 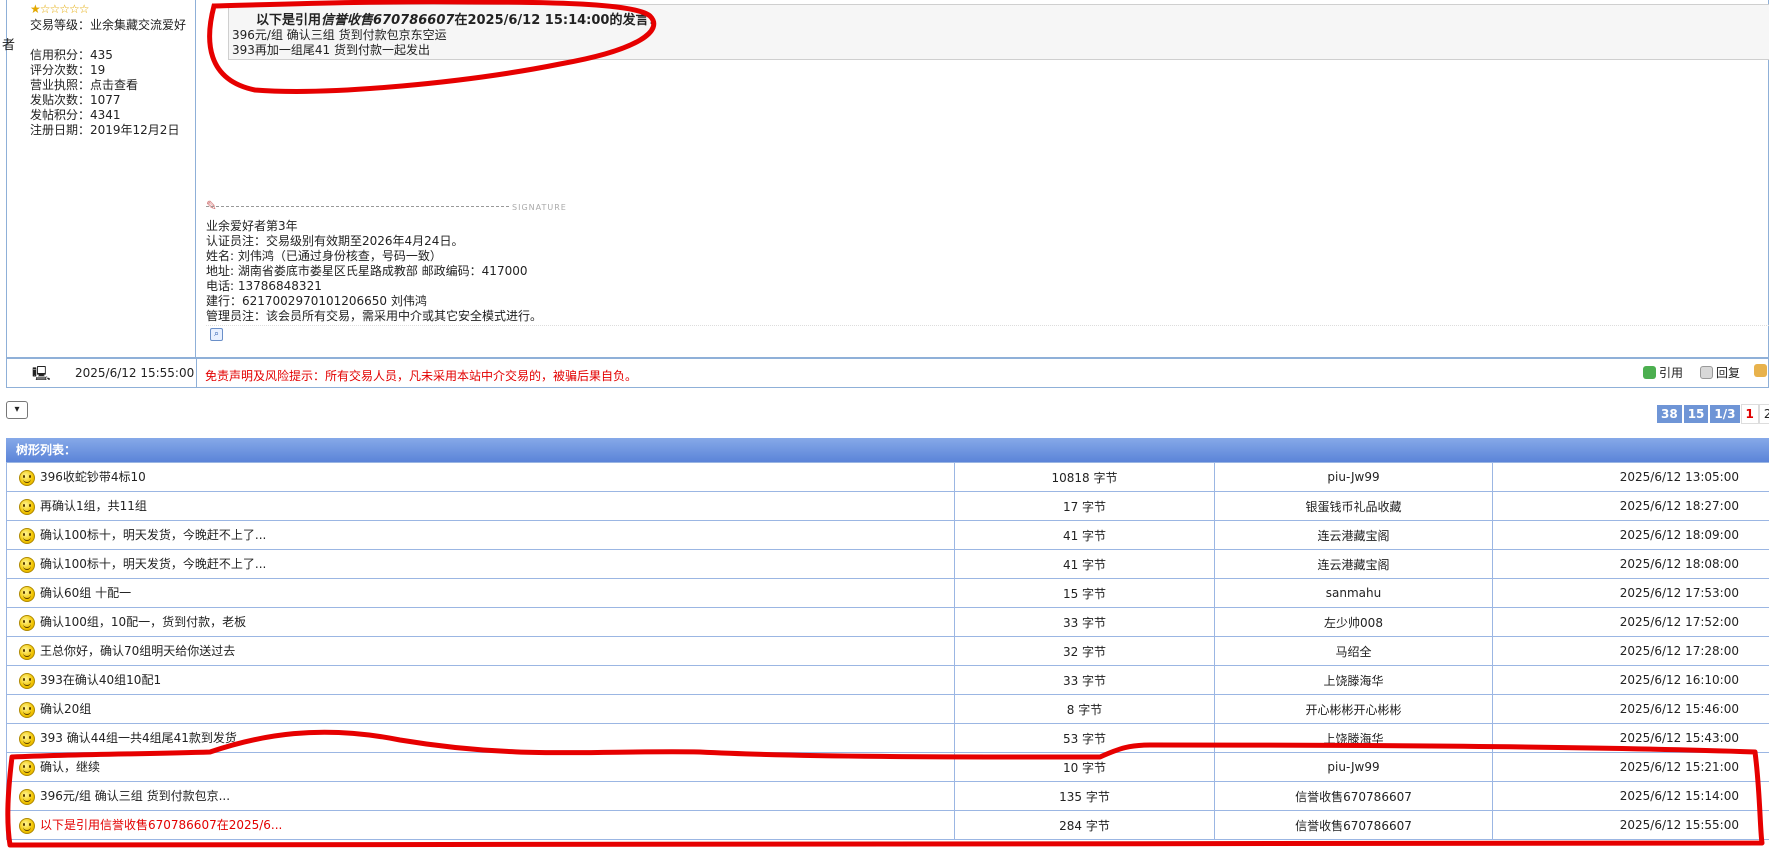 I want to click on row-subject-link: 393 确认44组一共4组尾41款到发货, so click(x=138, y=738).